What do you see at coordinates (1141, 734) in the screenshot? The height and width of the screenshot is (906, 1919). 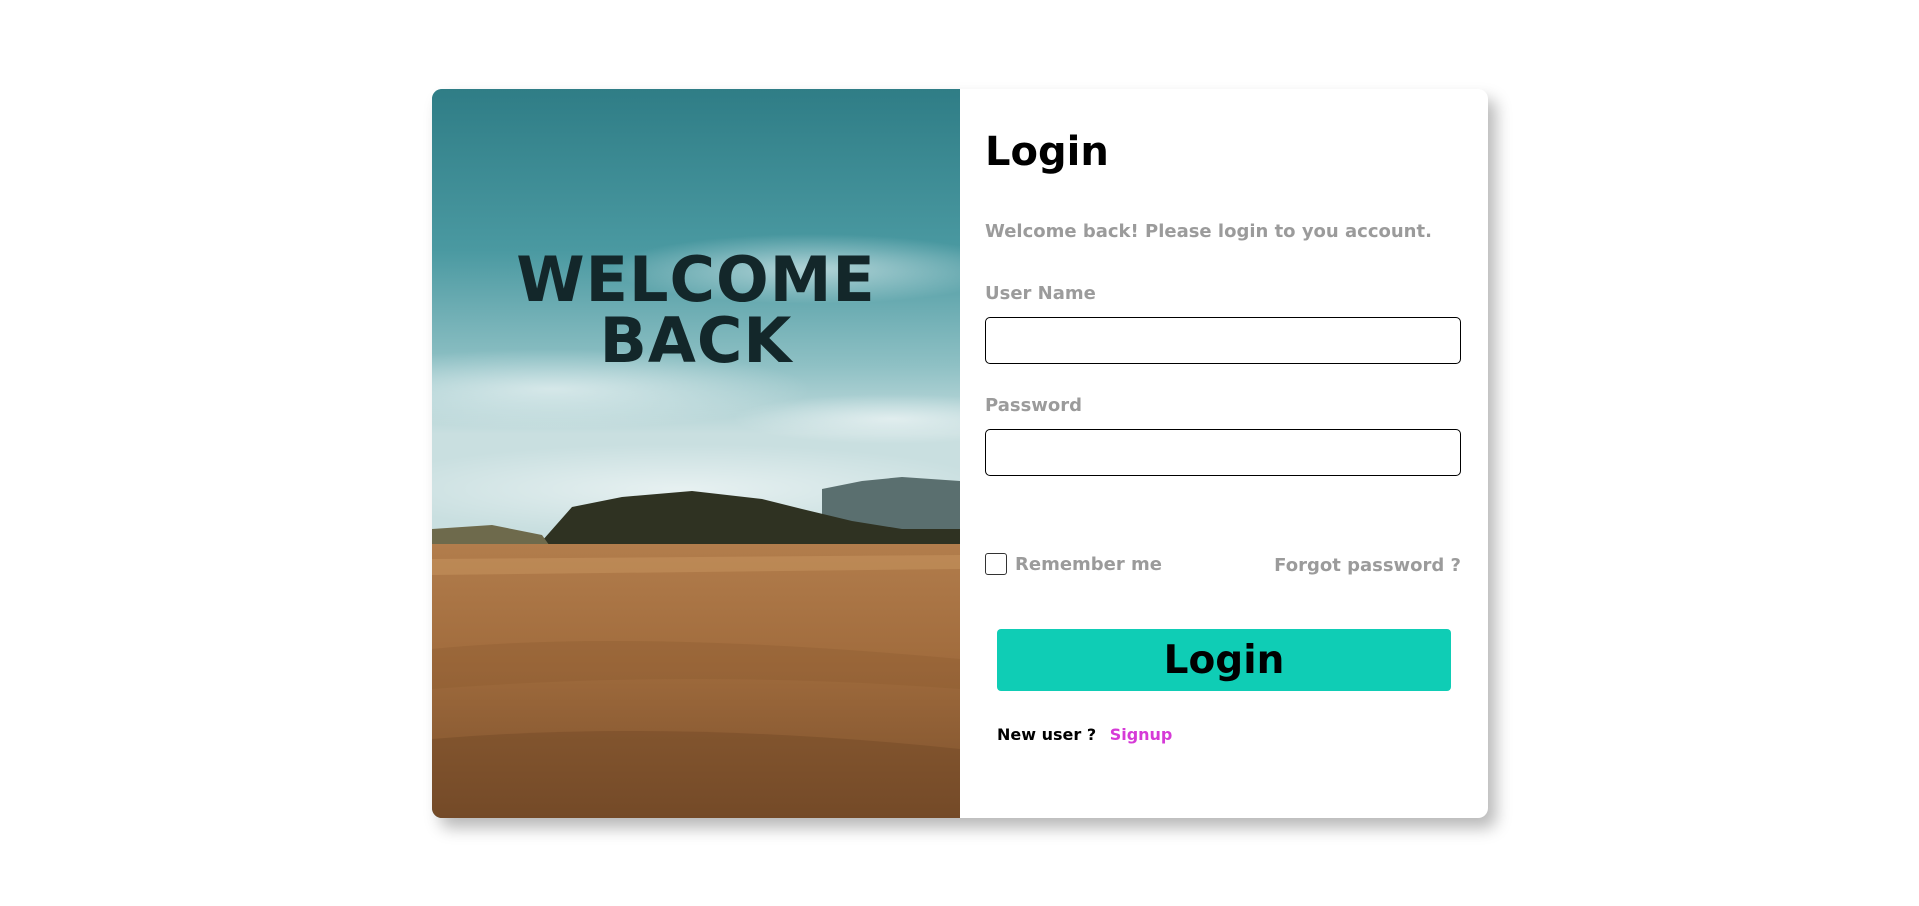 I see `signup-link: Signup` at bounding box center [1141, 734].